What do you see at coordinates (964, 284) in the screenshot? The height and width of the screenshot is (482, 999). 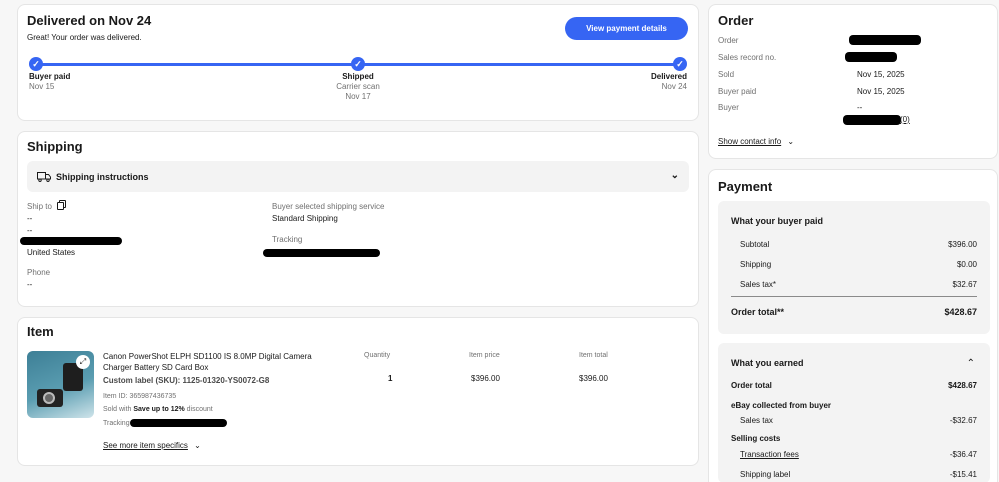 I see `sales-tax-value: $32.67` at bounding box center [964, 284].